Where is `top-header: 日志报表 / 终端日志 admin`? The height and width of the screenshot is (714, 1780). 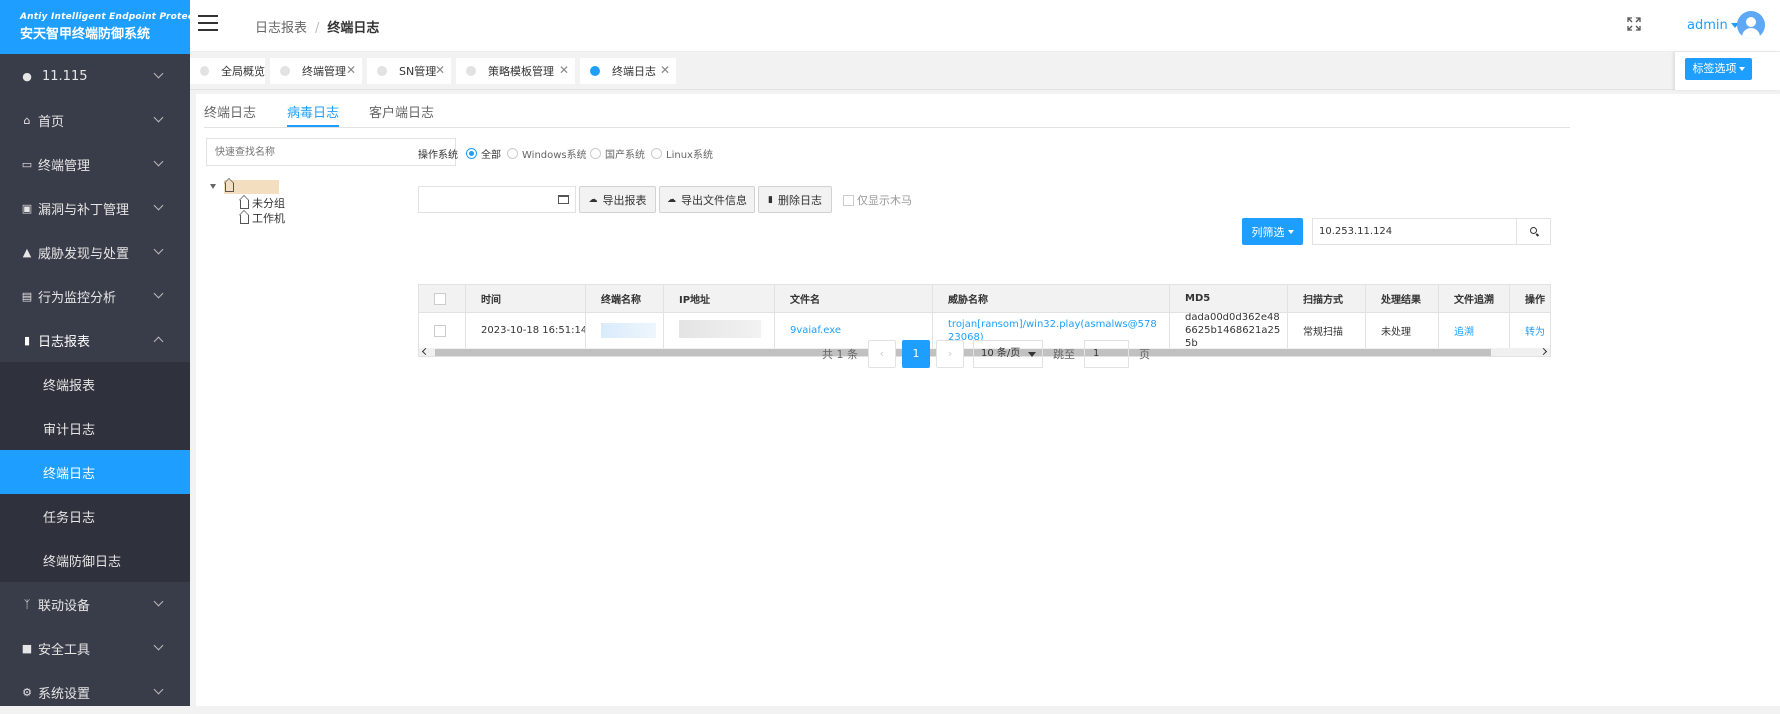
top-header: 日志报表 / 终端日志 admin is located at coordinates (985, 26).